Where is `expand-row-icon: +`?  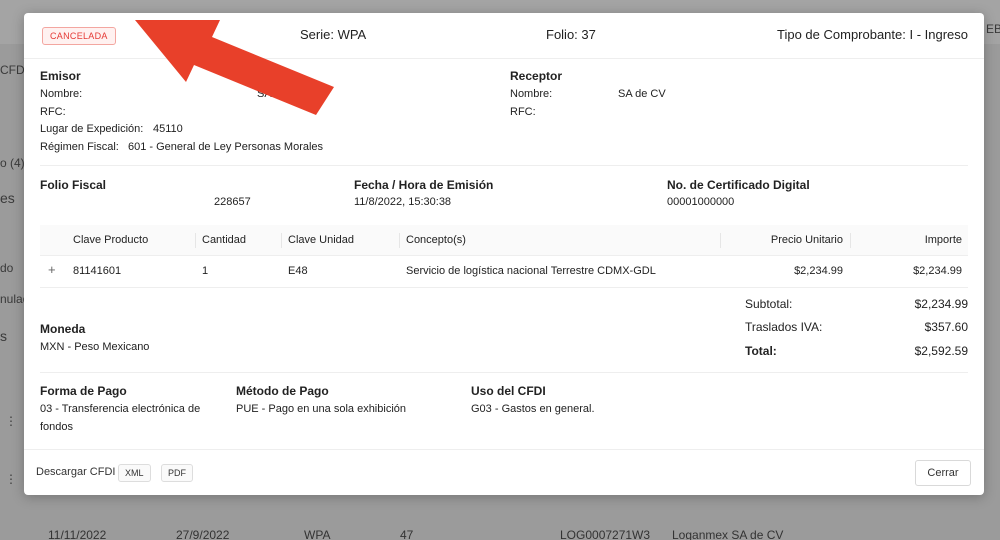
expand-row-icon: + is located at coordinates (52, 269).